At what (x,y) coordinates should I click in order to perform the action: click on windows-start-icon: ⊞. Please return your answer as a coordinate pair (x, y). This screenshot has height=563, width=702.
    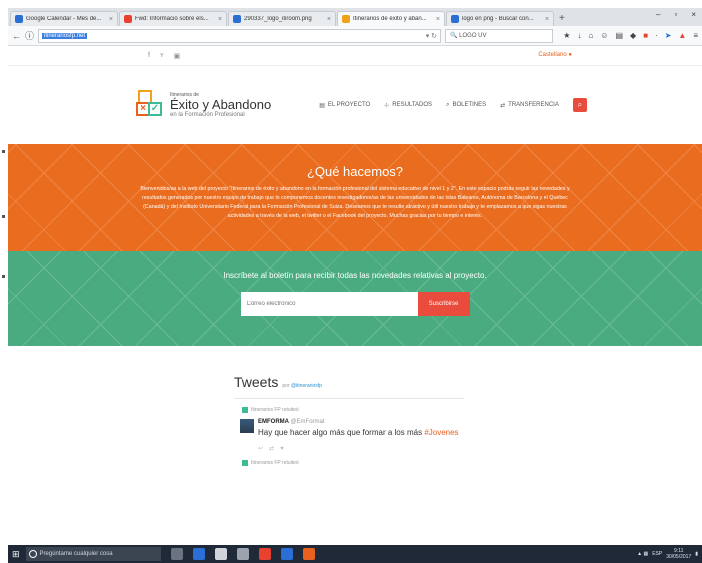
    Looking at the image, I should click on (16, 554).